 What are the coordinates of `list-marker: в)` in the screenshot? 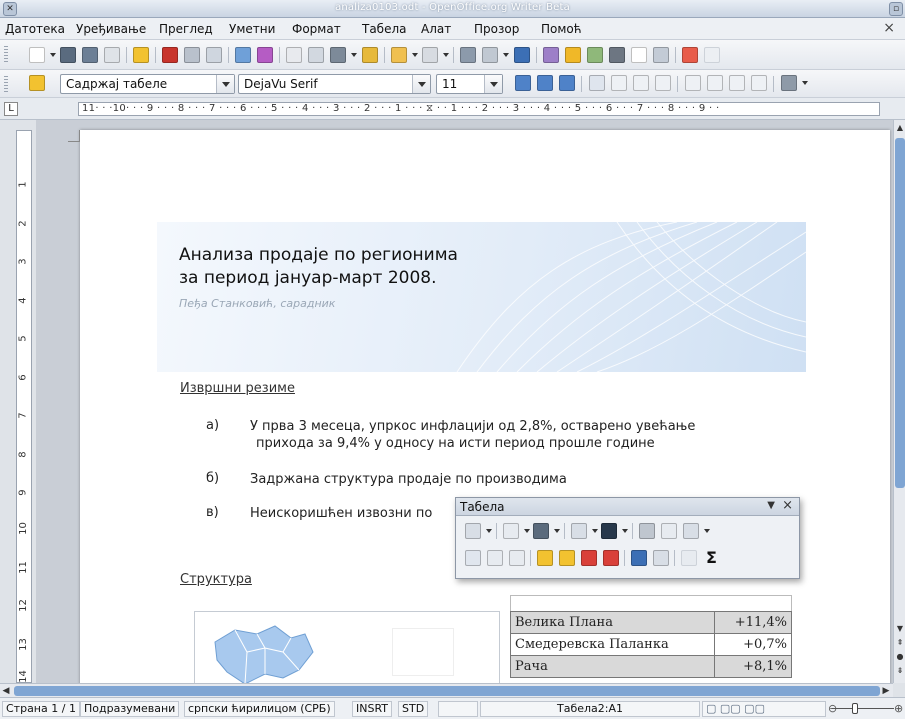 It's located at (212, 512).